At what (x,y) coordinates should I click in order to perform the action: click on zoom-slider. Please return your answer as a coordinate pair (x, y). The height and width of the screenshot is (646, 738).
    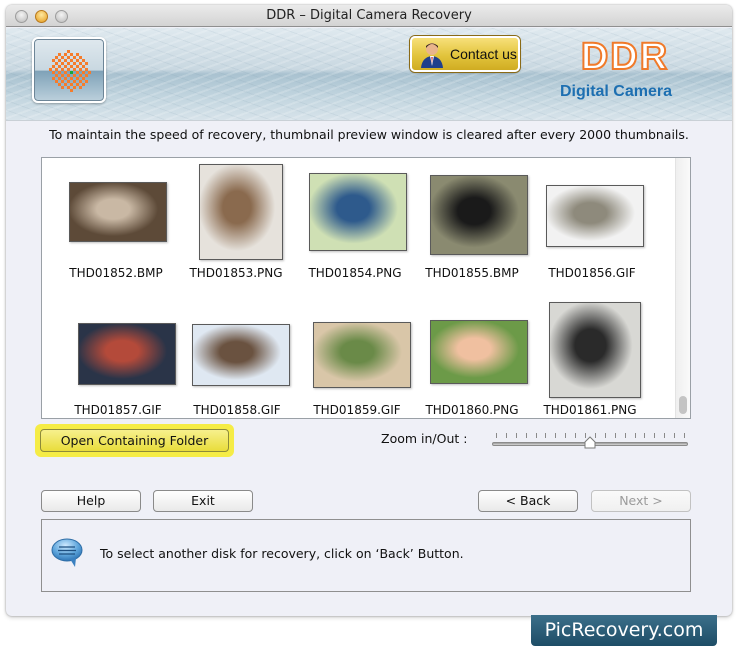
    Looking at the image, I should click on (590, 440).